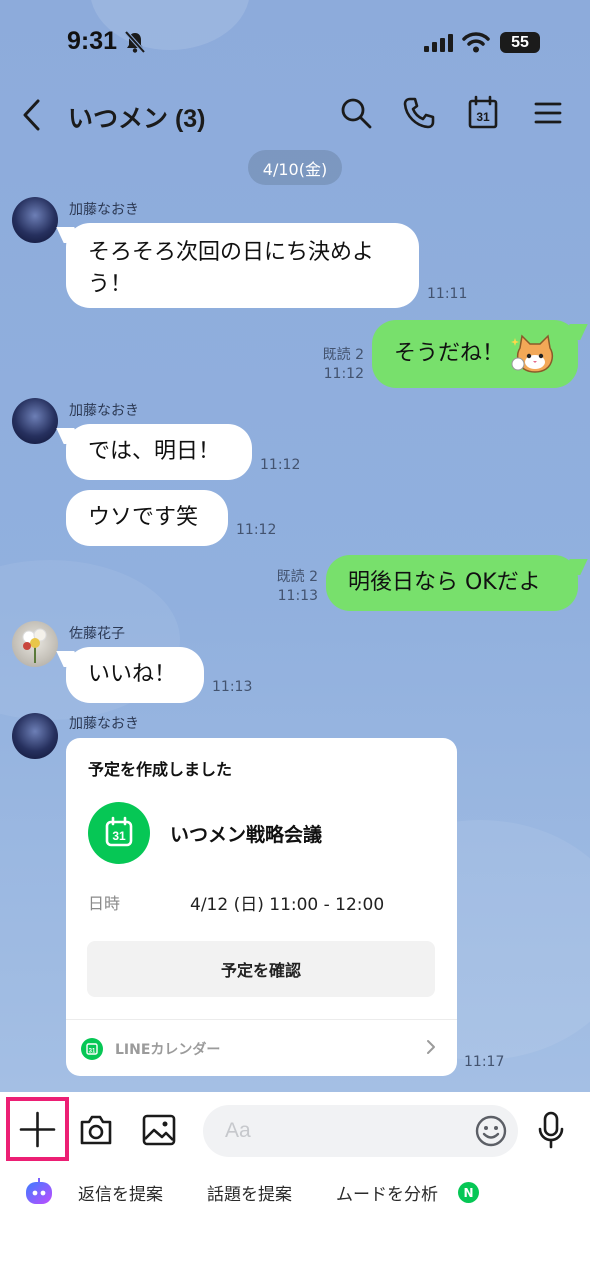 The height and width of the screenshot is (1279, 590). Describe the element at coordinates (160, 769) in the screenshot. I see `card-title: 予定を作成しました` at that location.